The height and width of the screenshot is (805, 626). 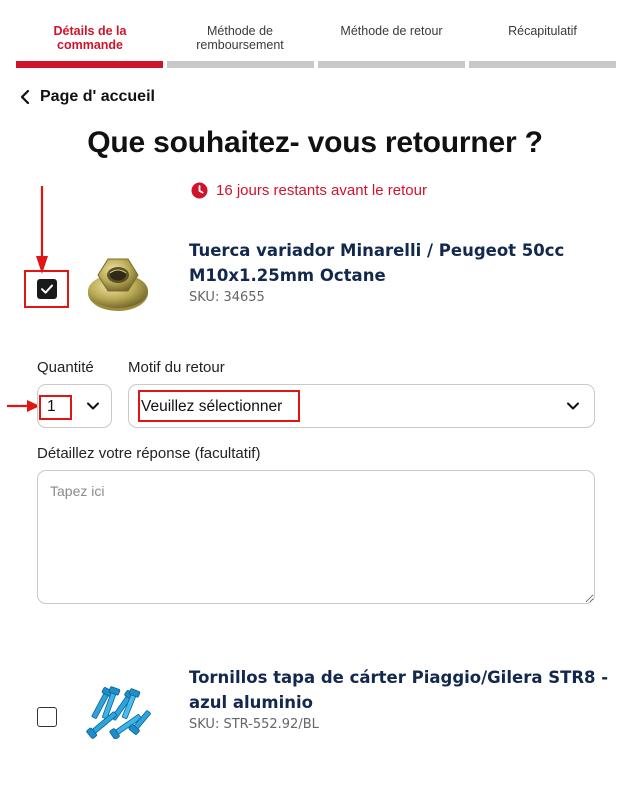 I want to click on quantity-label: Quantité, so click(x=65, y=367).